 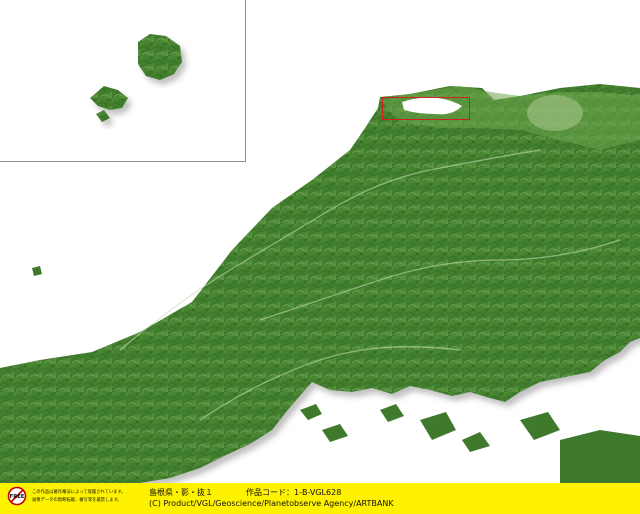 I want to click on notice-line-1: この作品は著作権法によって保護されています。, so click(x=79, y=492).